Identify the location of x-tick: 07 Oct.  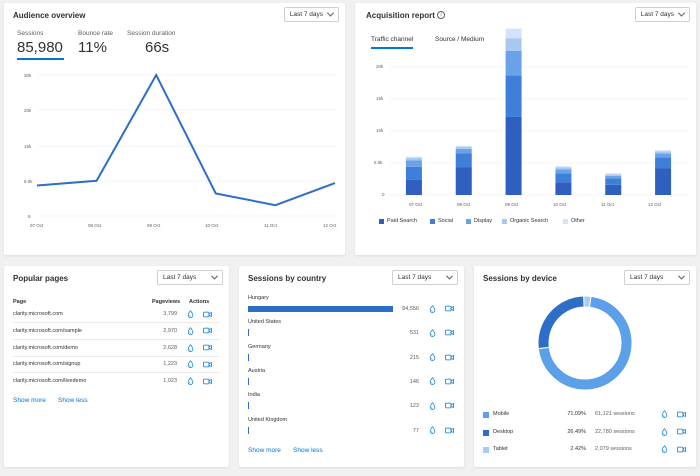
(37, 225).